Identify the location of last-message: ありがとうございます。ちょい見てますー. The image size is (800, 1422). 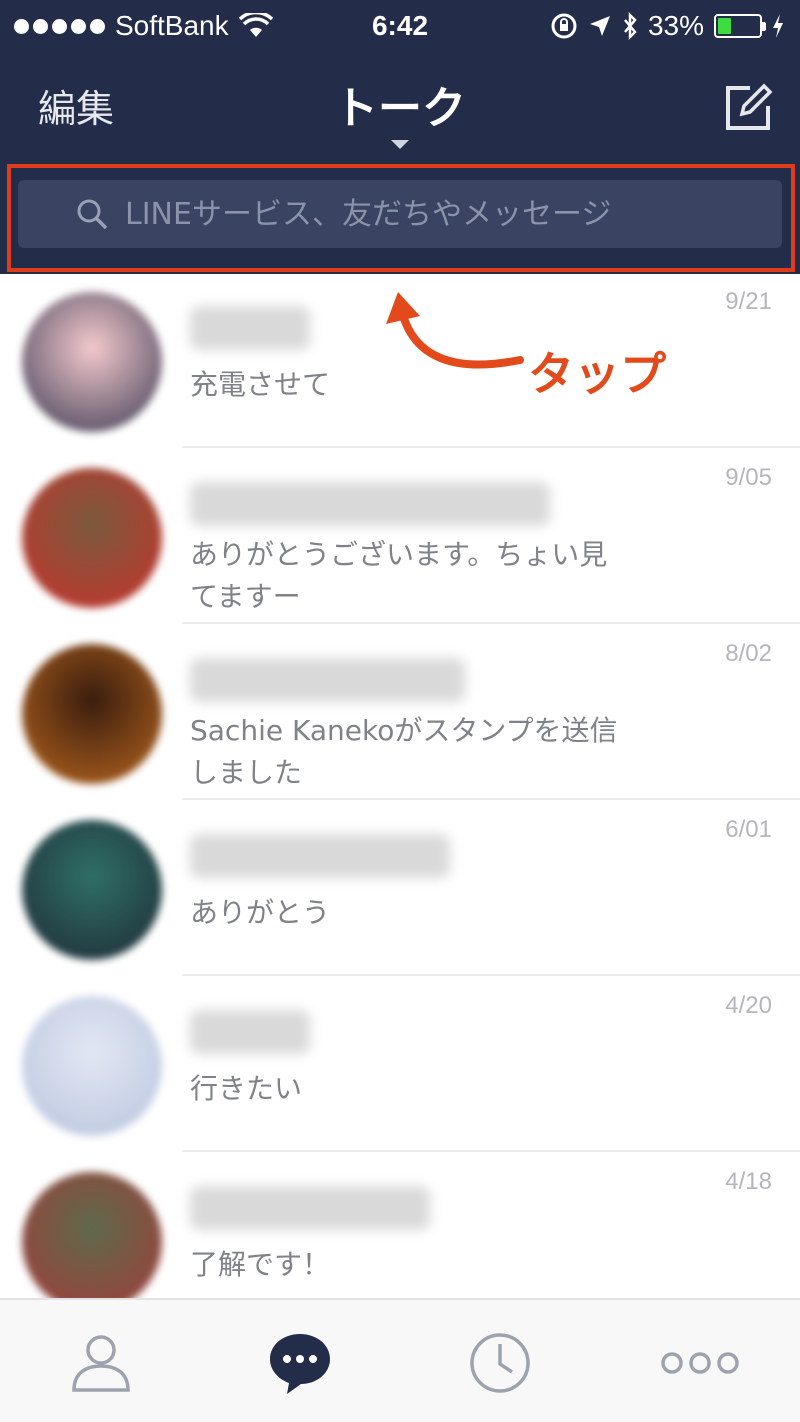
(399, 575).